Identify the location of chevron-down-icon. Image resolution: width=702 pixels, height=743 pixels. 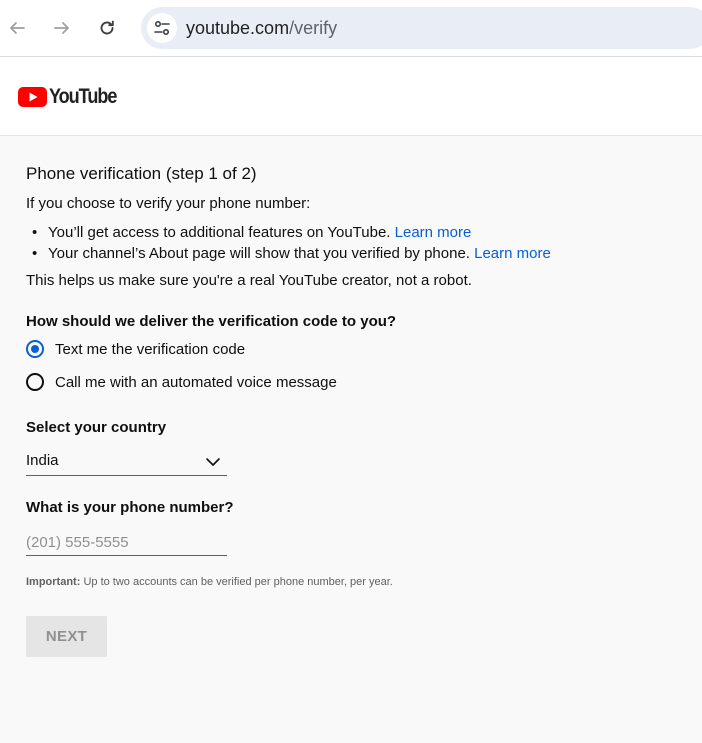
(213, 462).